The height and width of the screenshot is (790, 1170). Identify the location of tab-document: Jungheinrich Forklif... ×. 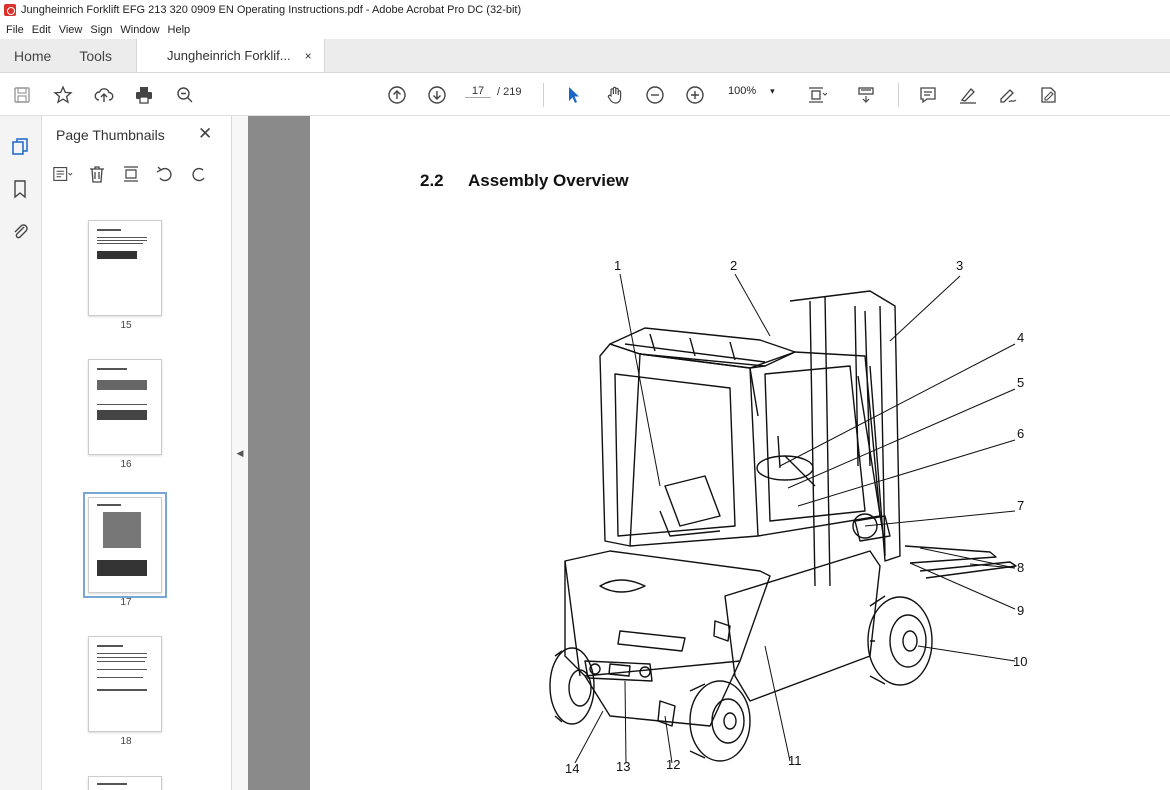
(230, 55).